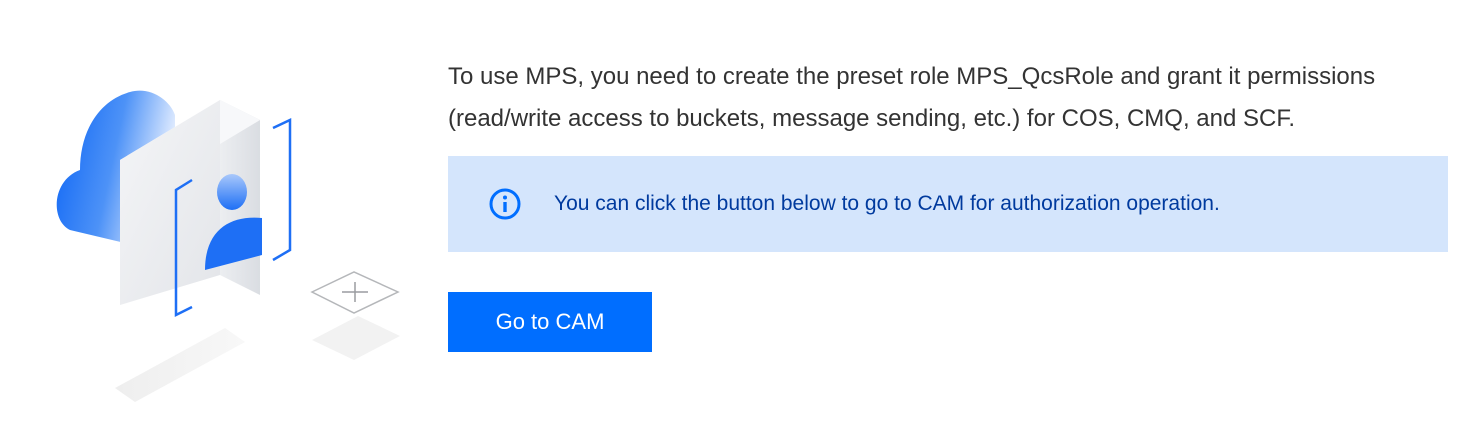  I want to click on info-icon, so click(505, 204).